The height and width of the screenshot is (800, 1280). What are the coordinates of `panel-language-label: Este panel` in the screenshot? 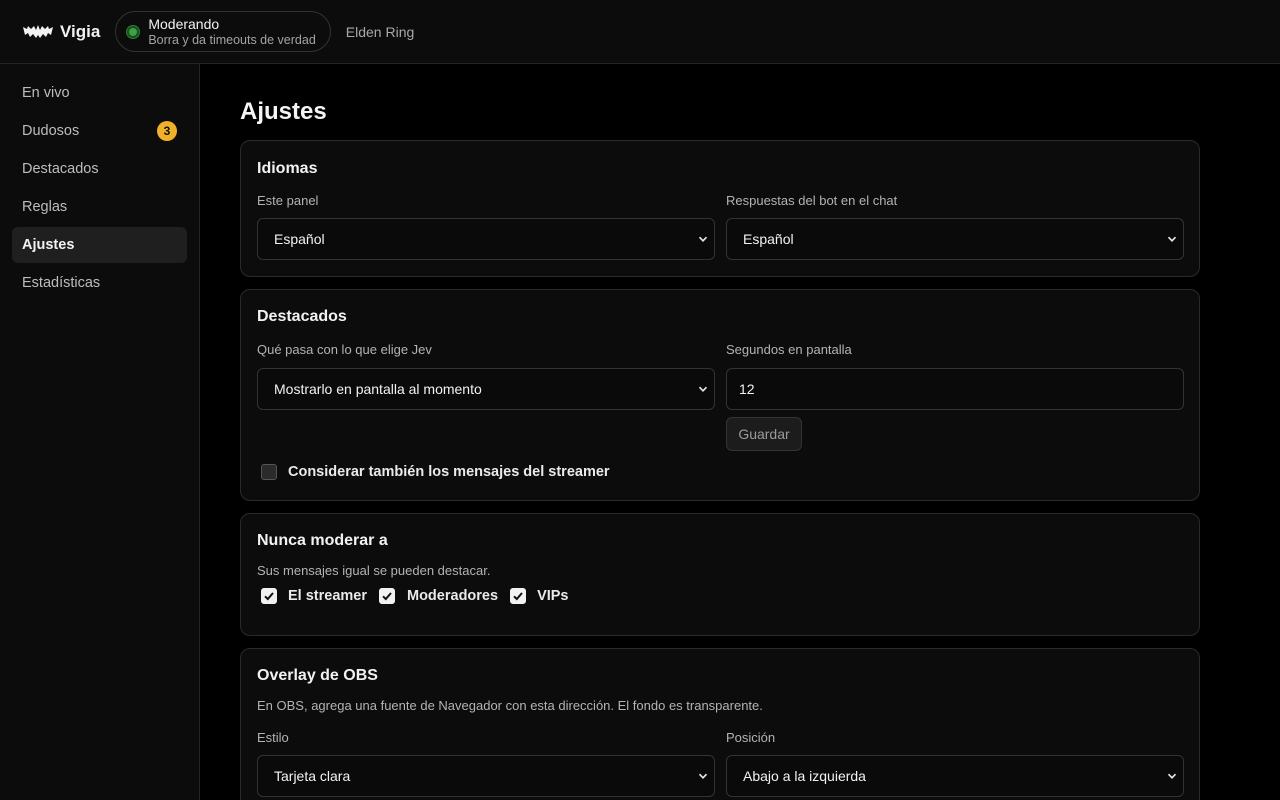 It's located at (288, 200).